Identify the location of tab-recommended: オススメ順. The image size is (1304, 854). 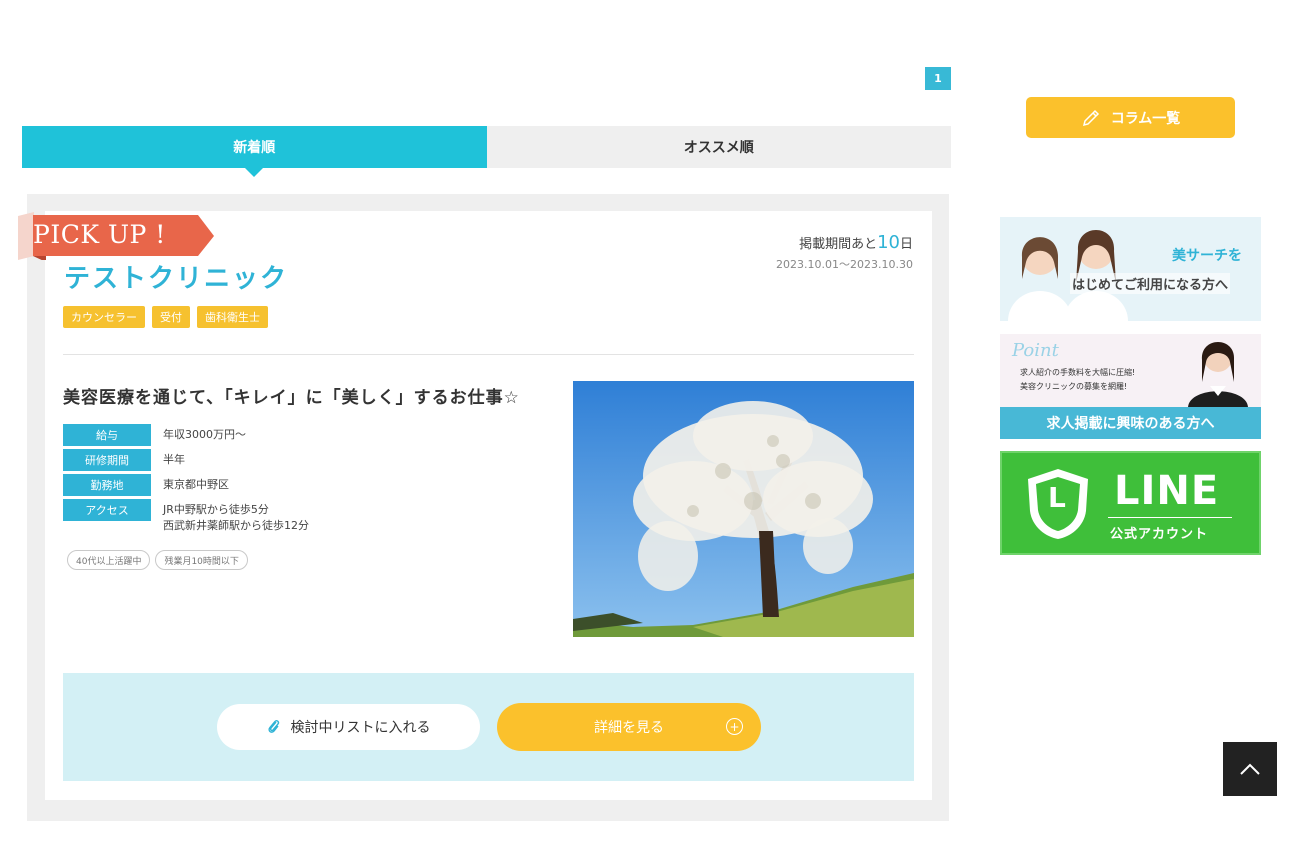
(719, 147).